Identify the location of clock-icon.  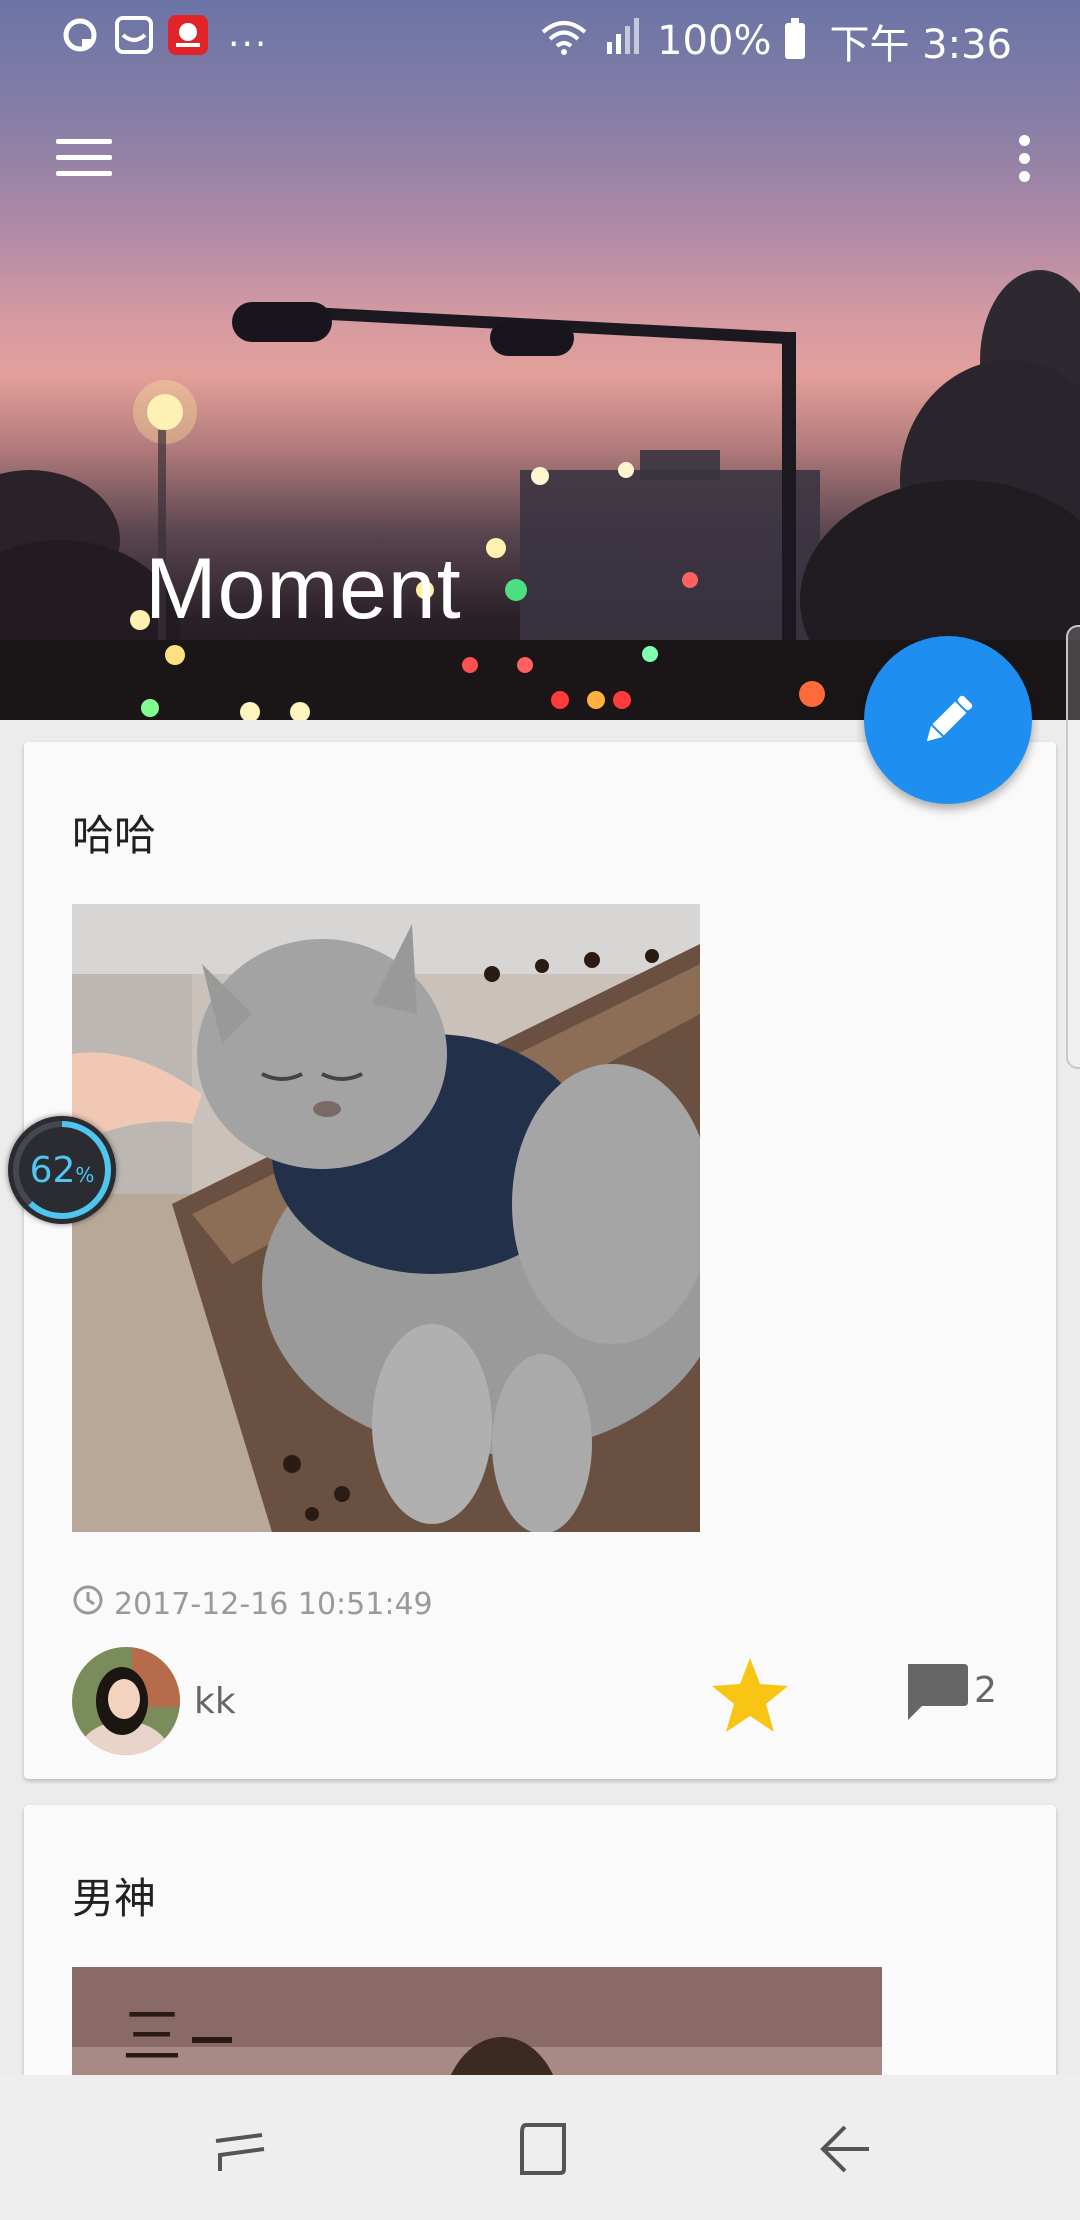
(88, 1604).